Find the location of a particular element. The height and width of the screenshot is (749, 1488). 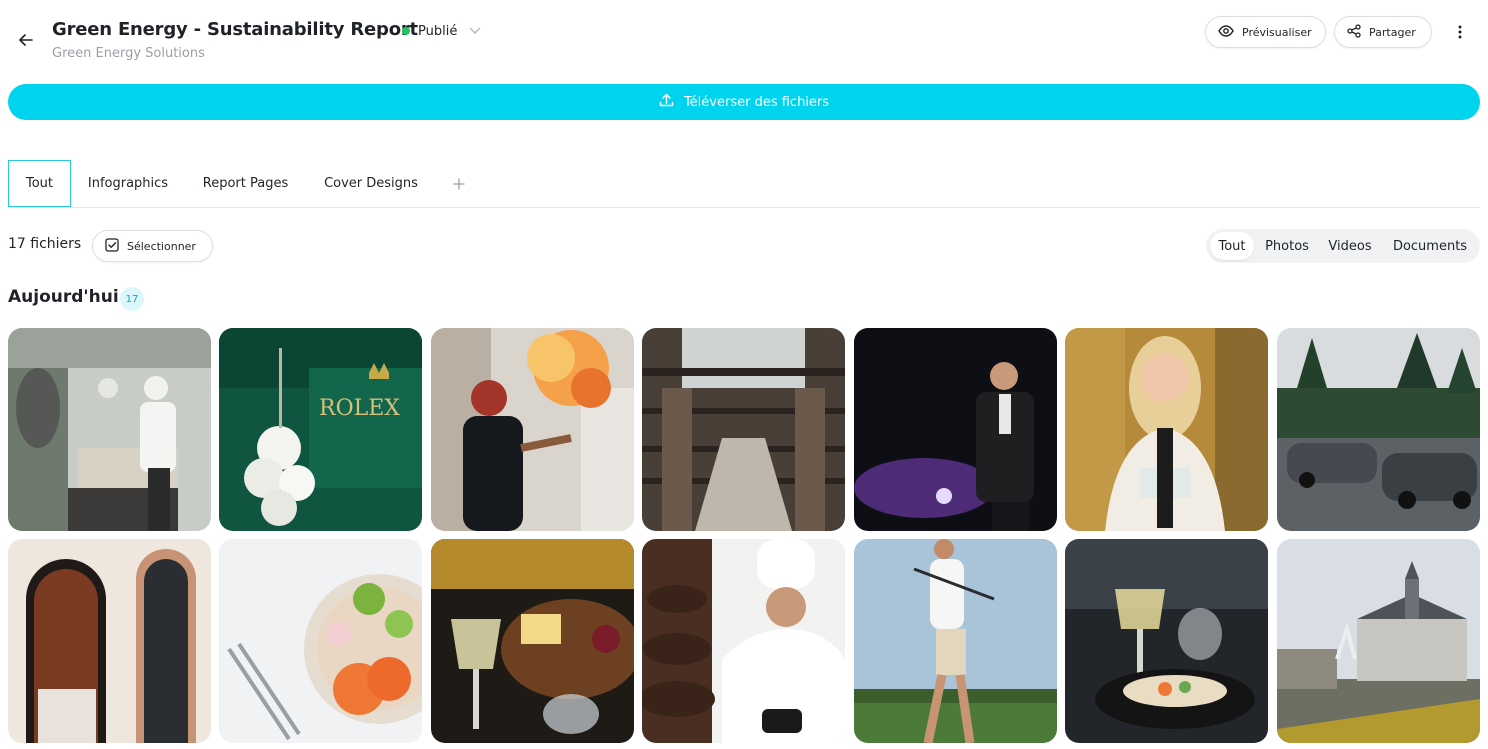

tab-tout: Tout is located at coordinates (39, 183).